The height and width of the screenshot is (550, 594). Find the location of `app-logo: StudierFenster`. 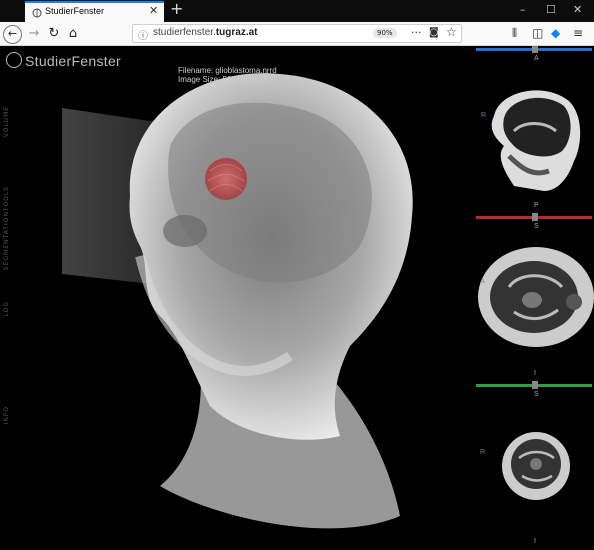

app-logo: StudierFenster is located at coordinates (63, 60).